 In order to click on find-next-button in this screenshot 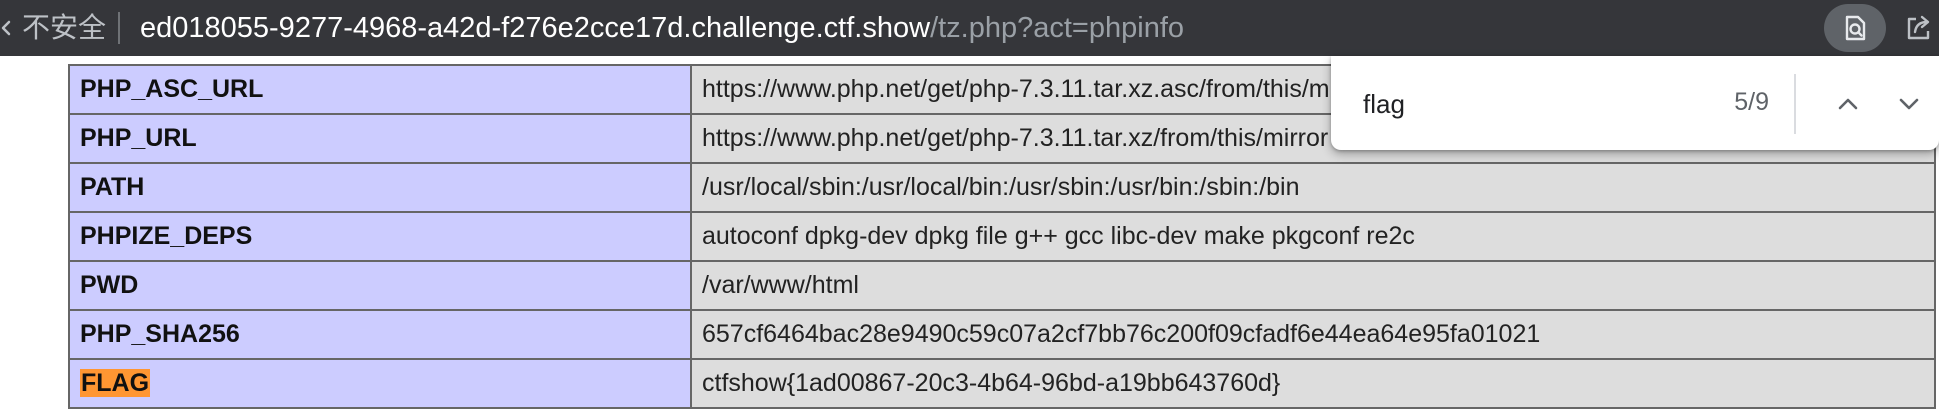, I will do `click(1909, 104)`.